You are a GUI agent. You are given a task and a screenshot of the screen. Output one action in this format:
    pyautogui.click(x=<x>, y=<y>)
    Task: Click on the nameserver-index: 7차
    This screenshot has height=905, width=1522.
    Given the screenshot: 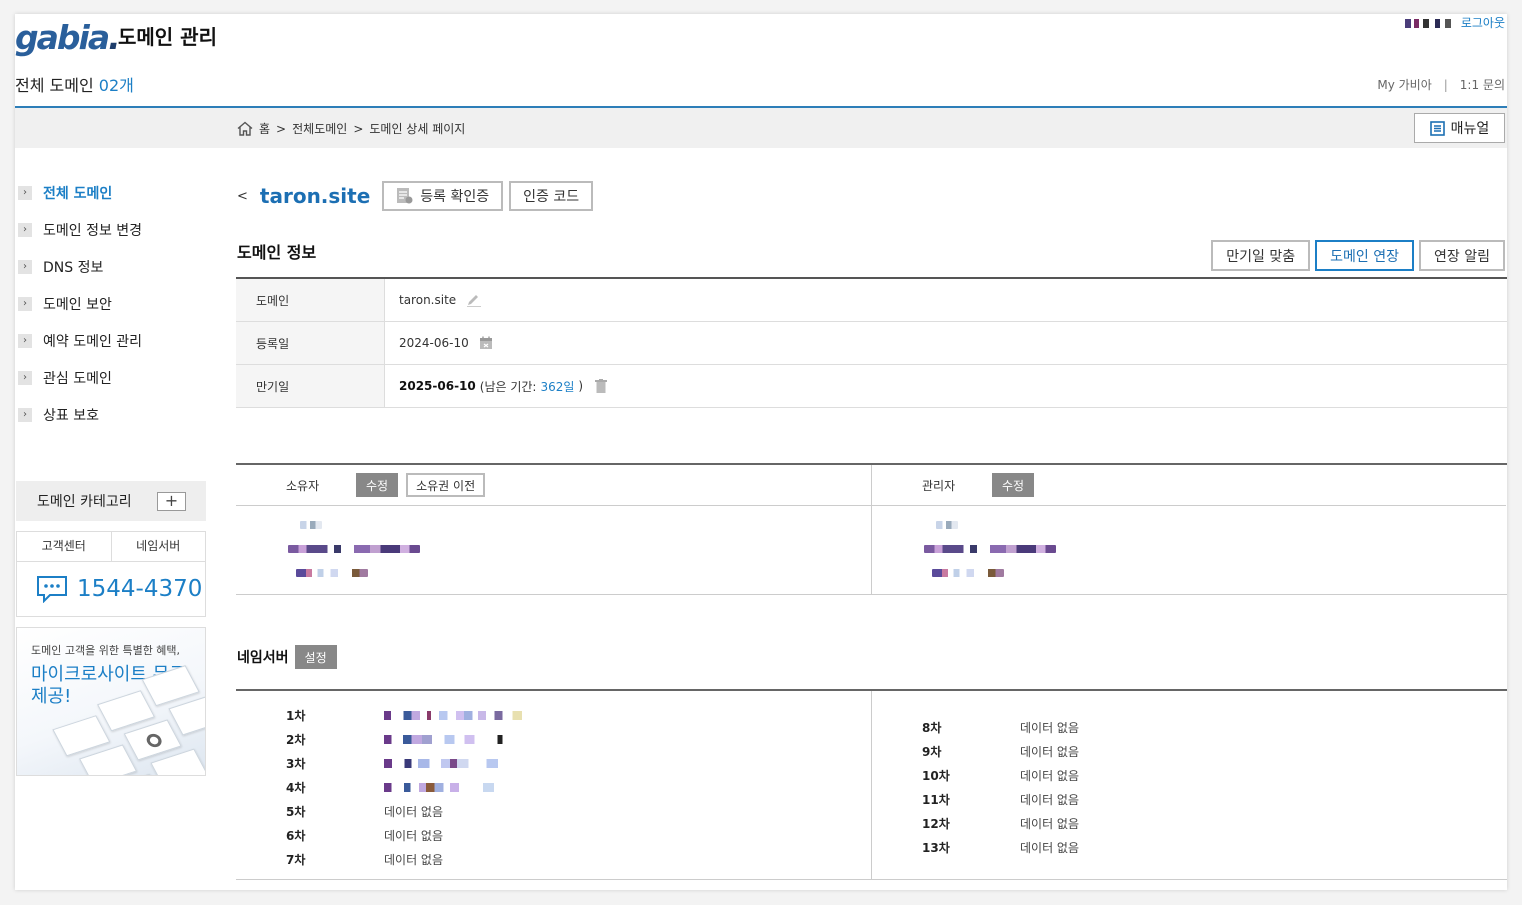 What is the action you would take?
    pyautogui.click(x=296, y=859)
    